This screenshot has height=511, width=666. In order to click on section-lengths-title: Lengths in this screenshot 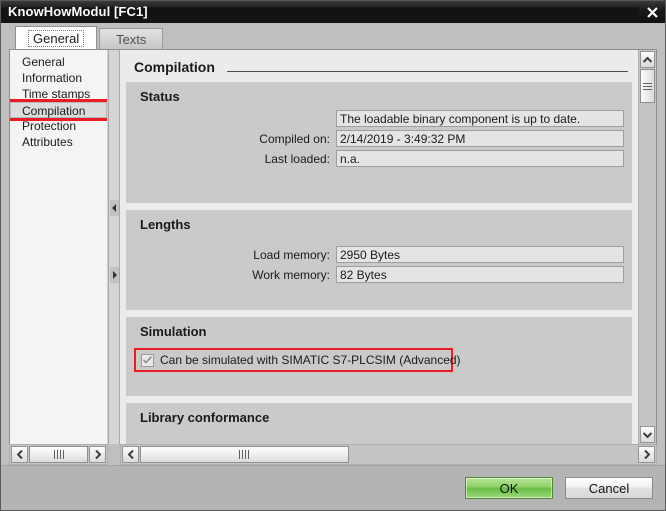, I will do `click(165, 224)`.